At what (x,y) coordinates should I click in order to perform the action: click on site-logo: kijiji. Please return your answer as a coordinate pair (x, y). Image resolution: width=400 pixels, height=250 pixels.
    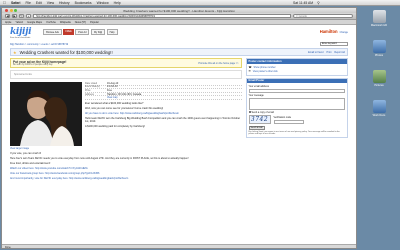
    Looking at the image, I should click on (21, 32).